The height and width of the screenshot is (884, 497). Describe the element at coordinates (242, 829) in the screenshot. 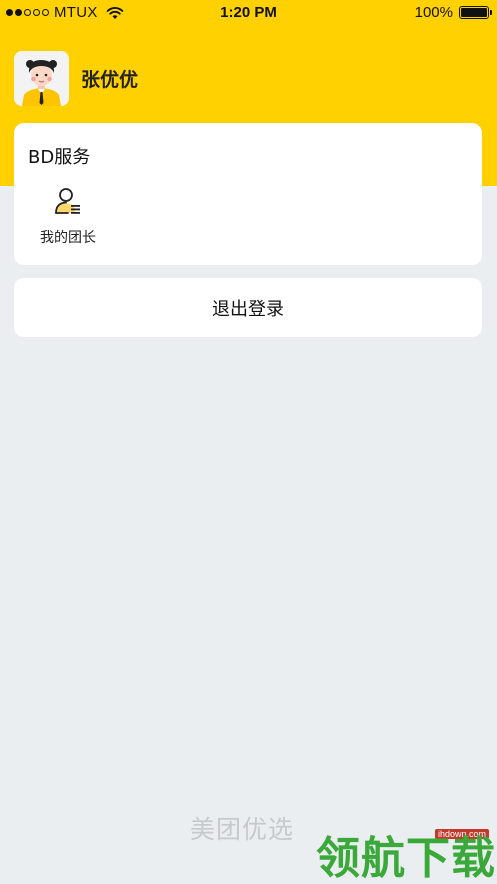

I see `brand-footer: 美团优选` at that location.